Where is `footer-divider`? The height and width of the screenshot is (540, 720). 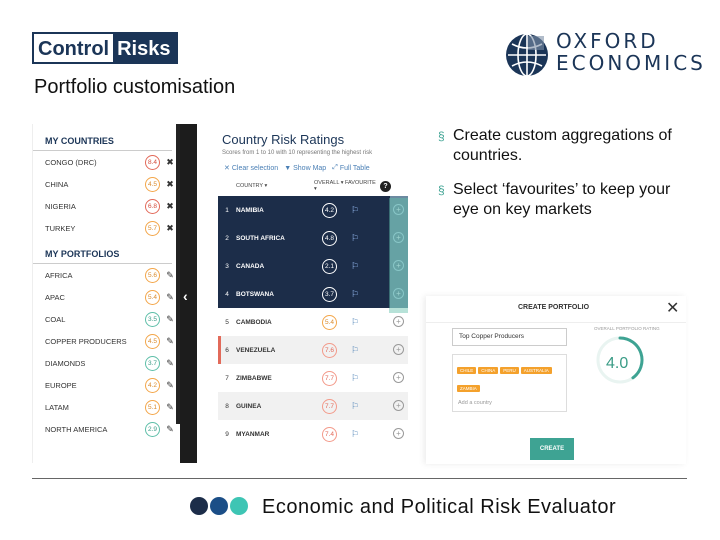 footer-divider is located at coordinates (359, 478).